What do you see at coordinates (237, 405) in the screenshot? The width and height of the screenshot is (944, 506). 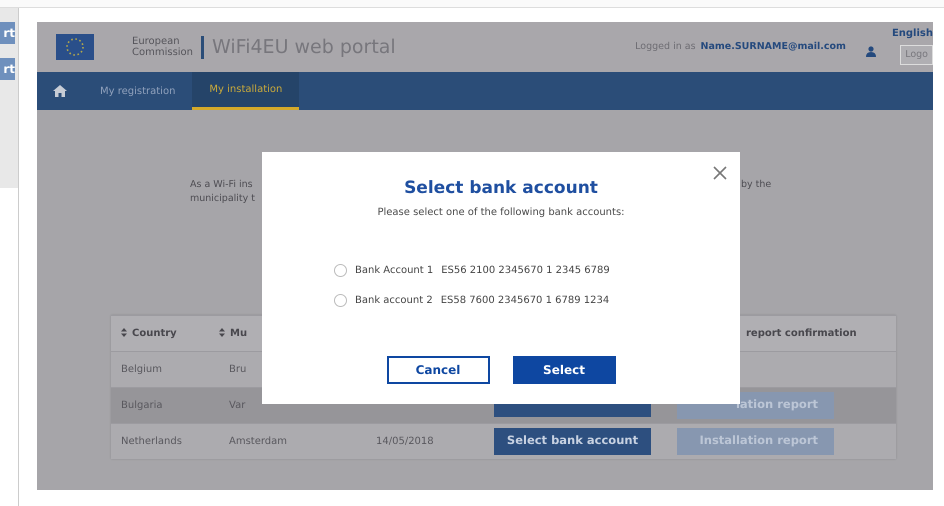 I see `table-cell-text: Var` at bounding box center [237, 405].